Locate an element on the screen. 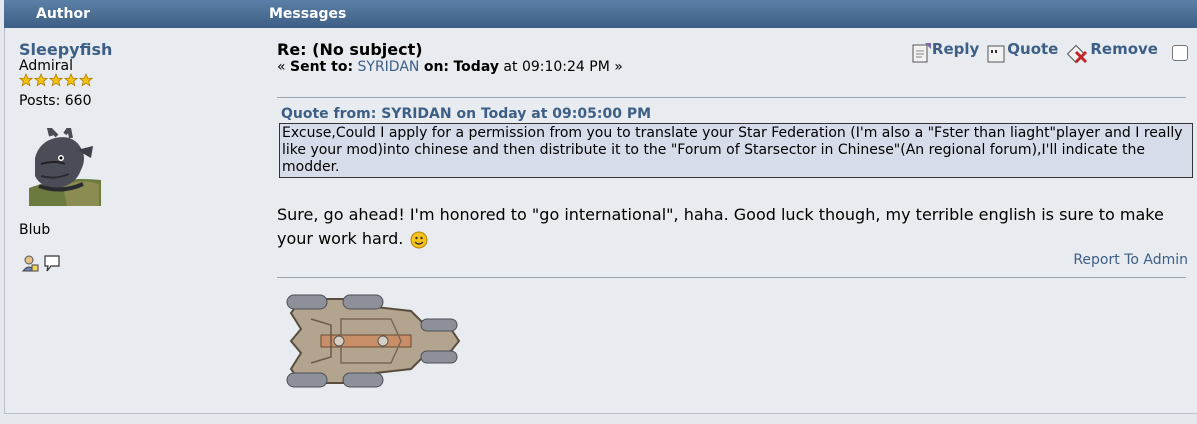 This screenshot has height=424, width=1197. profile-icons is located at coordinates (41, 263).